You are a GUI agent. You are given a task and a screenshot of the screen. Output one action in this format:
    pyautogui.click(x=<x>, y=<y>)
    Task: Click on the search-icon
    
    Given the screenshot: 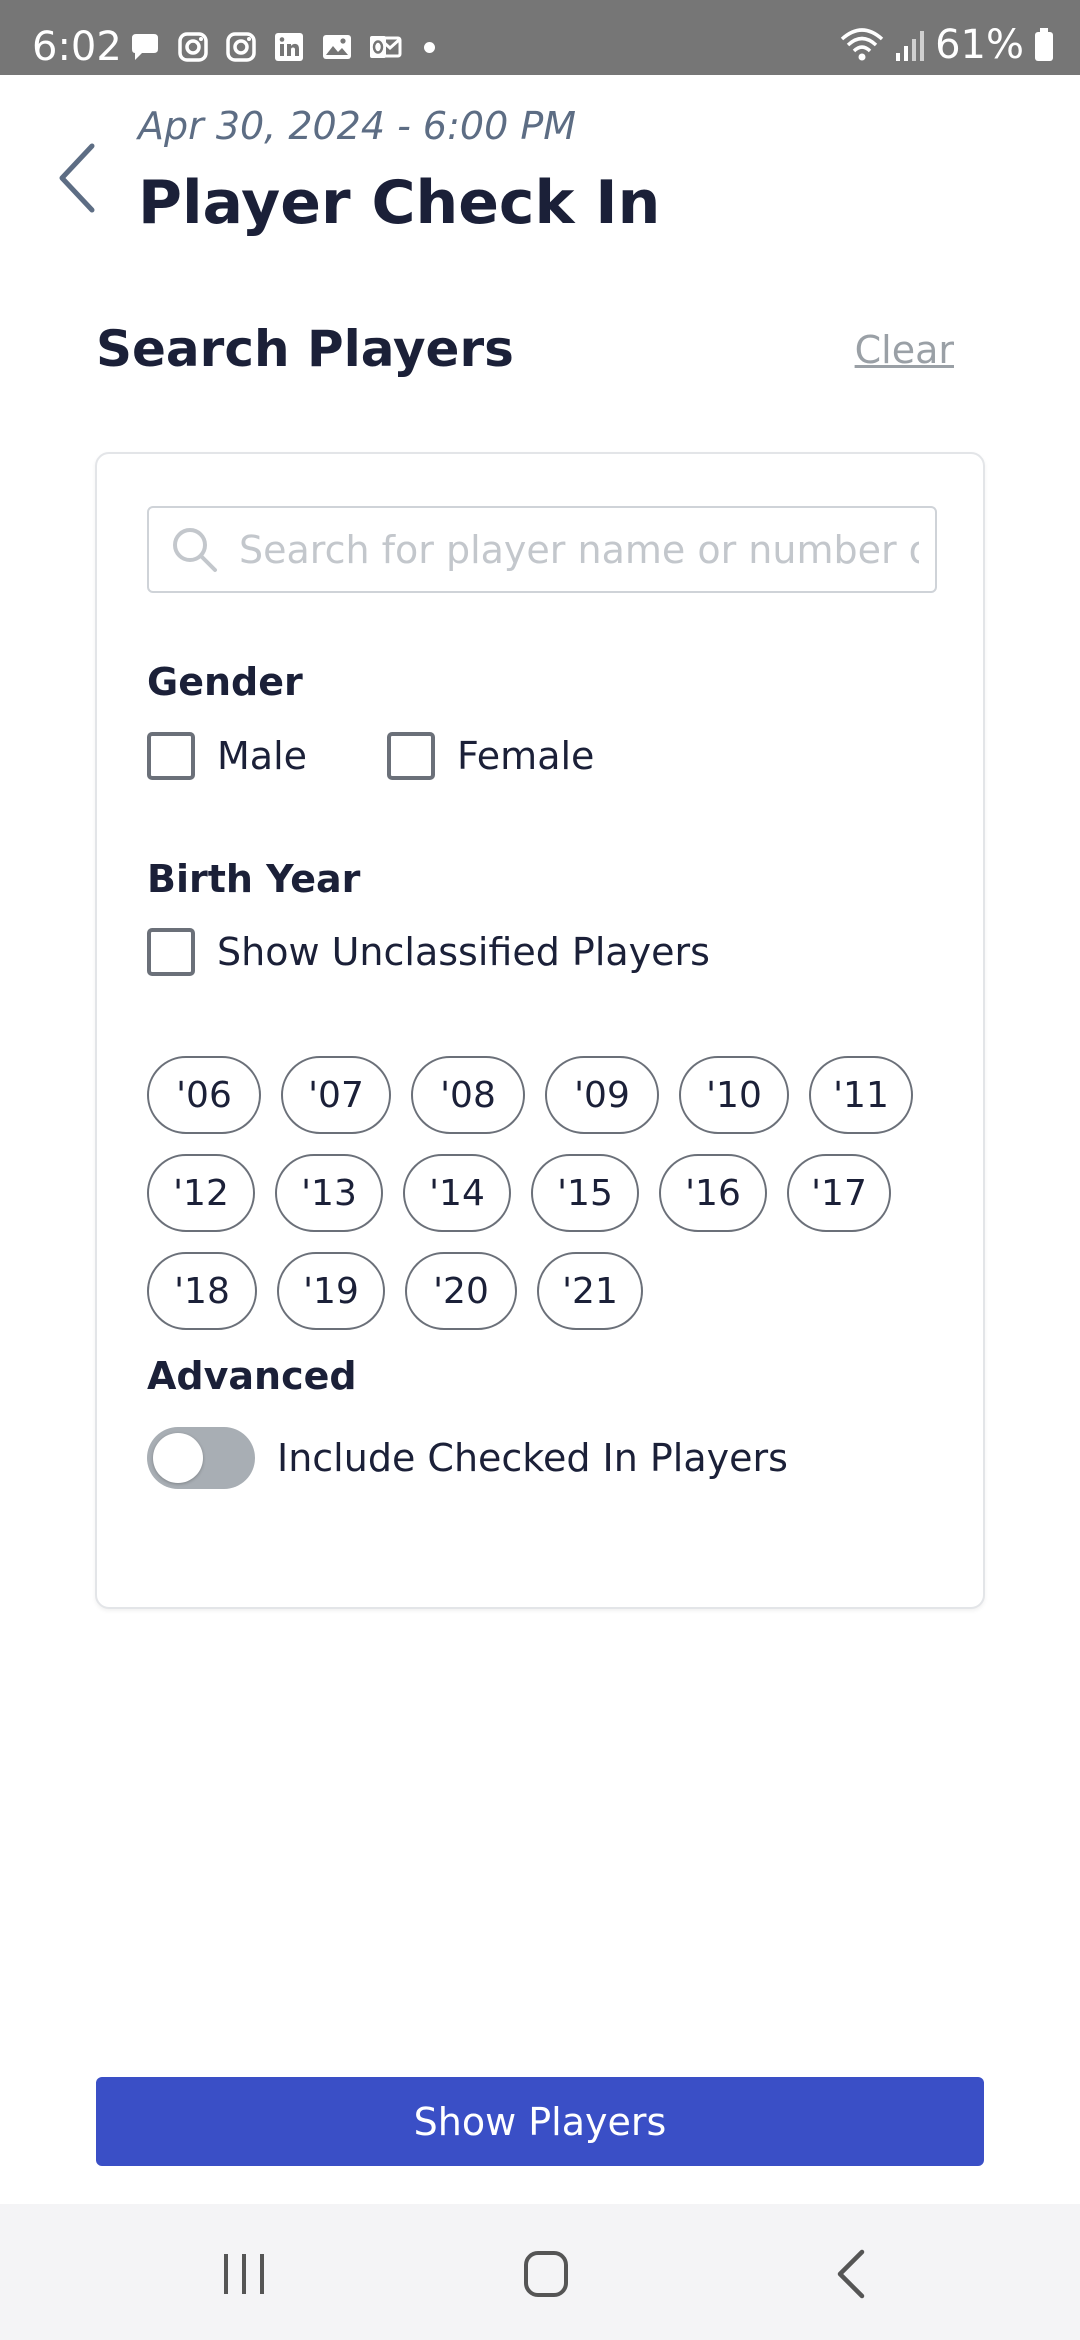 What is the action you would take?
    pyautogui.click(x=195, y=550)
    